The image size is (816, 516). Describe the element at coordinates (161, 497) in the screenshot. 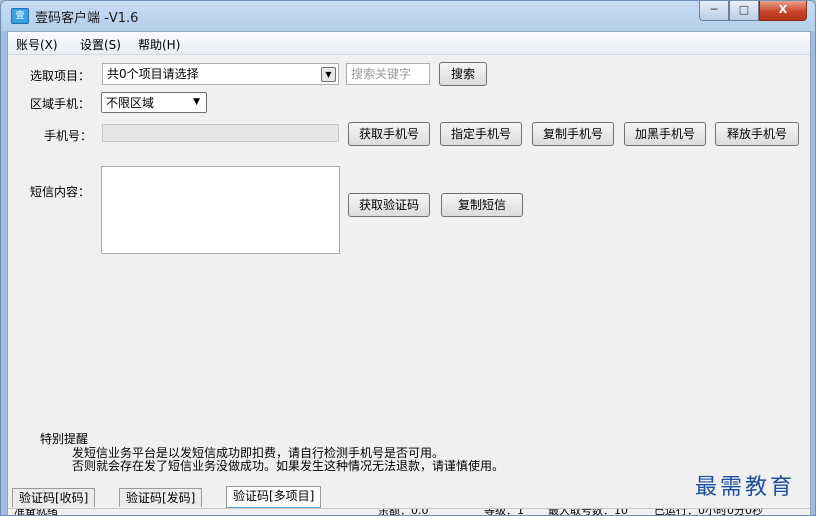

I see `tab-send-code: 验证码[发码]` at that location.